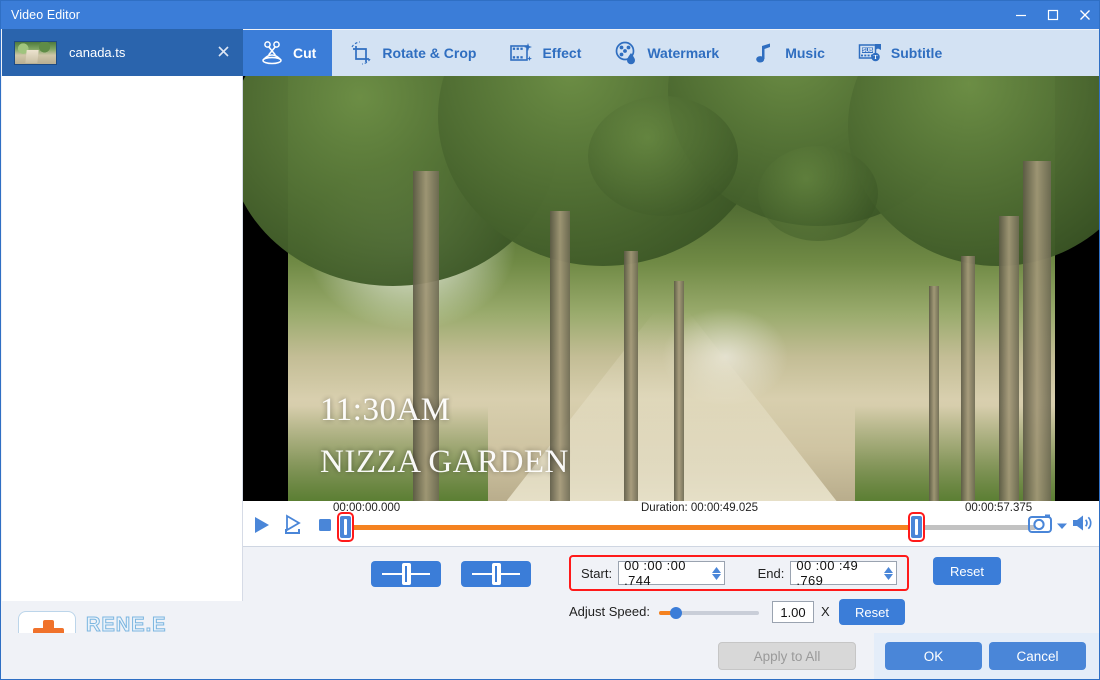 The height and width of the screenshot is (680, 1100). What do you see at coordinates (805, 53) in the screenshot?
I see `tab-music-label: Music` at bounding box center [805, 53].